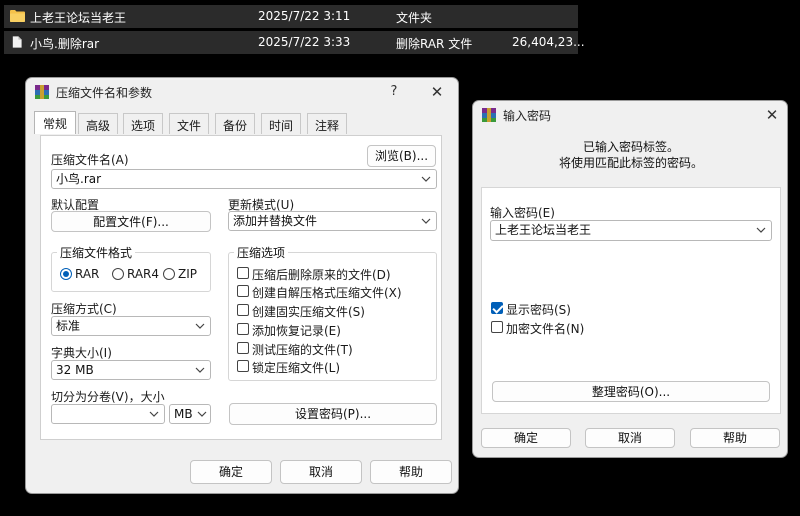 This screenshot has width=800, height=516. Describe the element at coordinates (296, 330) in the screenshot. I see `recovery-label: 添加恢复记录(E)` at that location.